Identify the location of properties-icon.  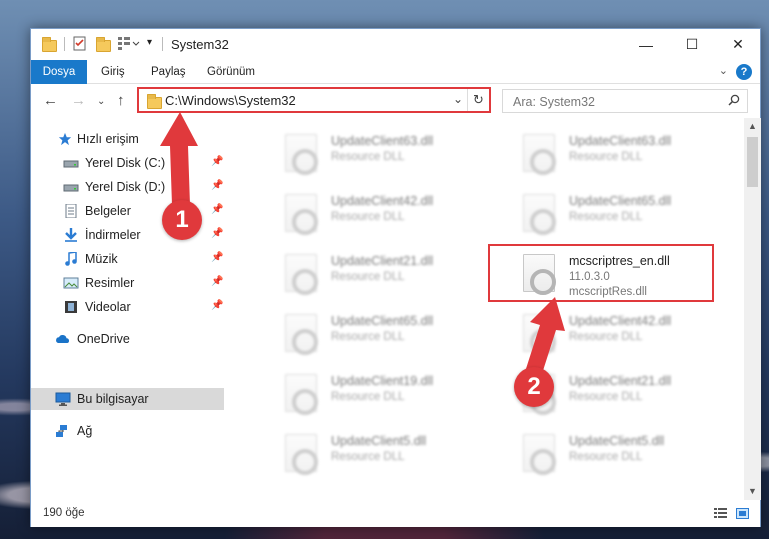
(81, 44).